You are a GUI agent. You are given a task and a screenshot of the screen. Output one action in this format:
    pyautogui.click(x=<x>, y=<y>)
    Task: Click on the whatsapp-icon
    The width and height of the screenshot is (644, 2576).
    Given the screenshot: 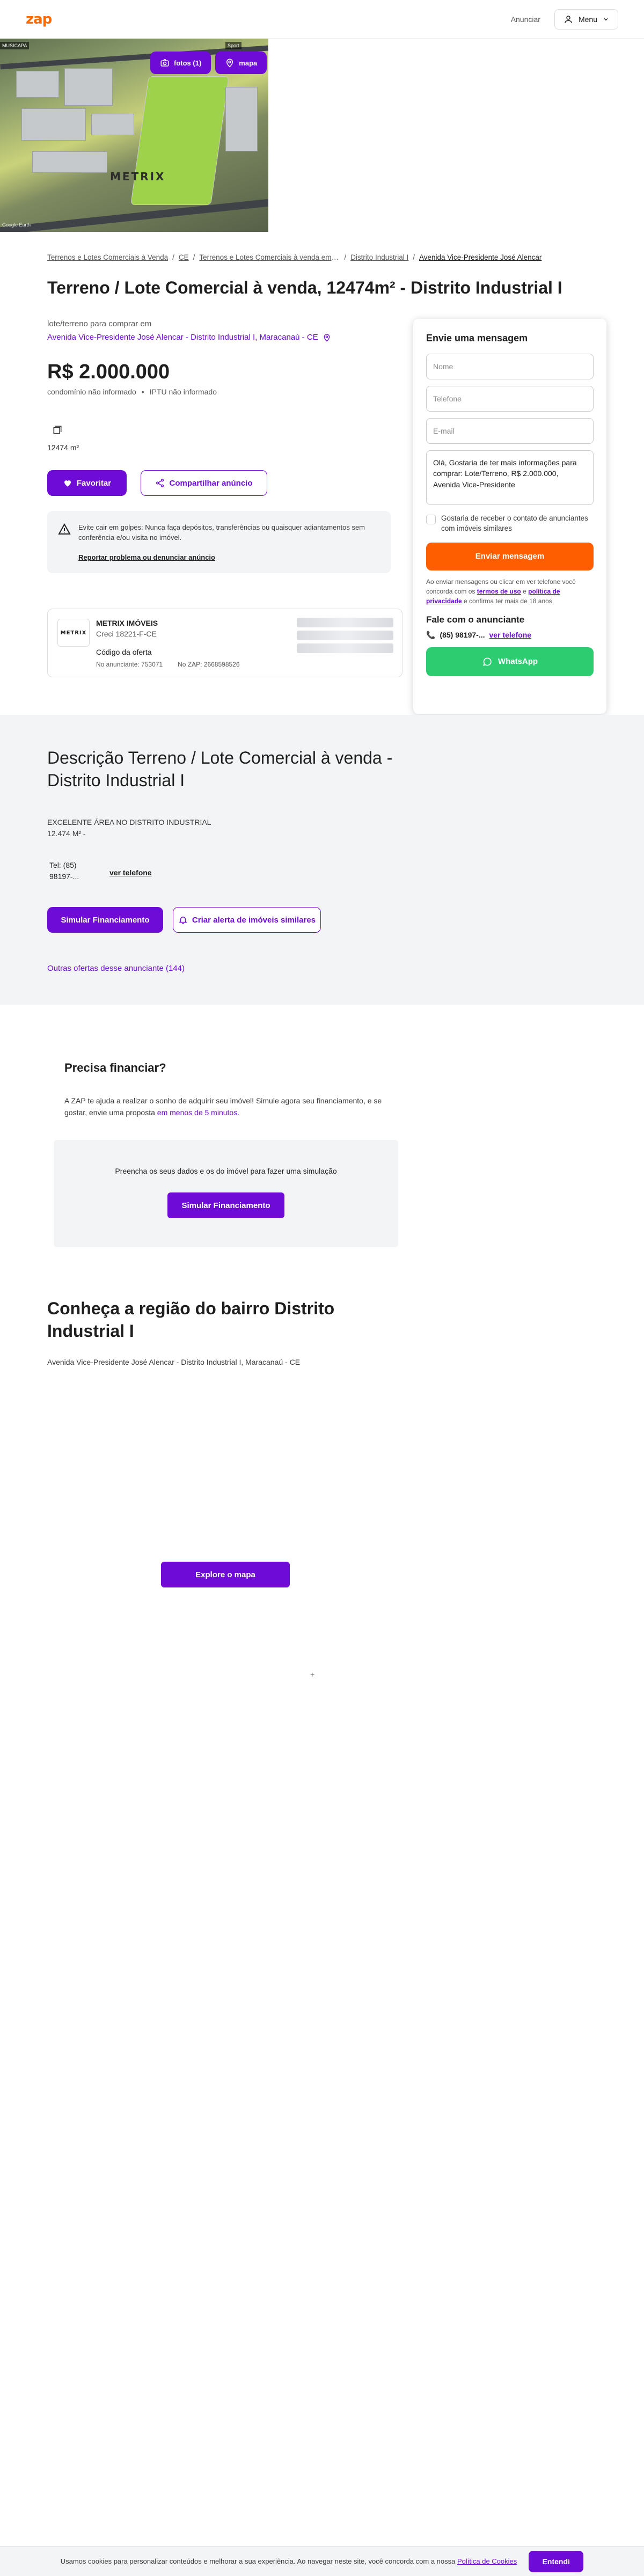 What is the action you would take?
    pyautogui.click(x=487, y=661)
    